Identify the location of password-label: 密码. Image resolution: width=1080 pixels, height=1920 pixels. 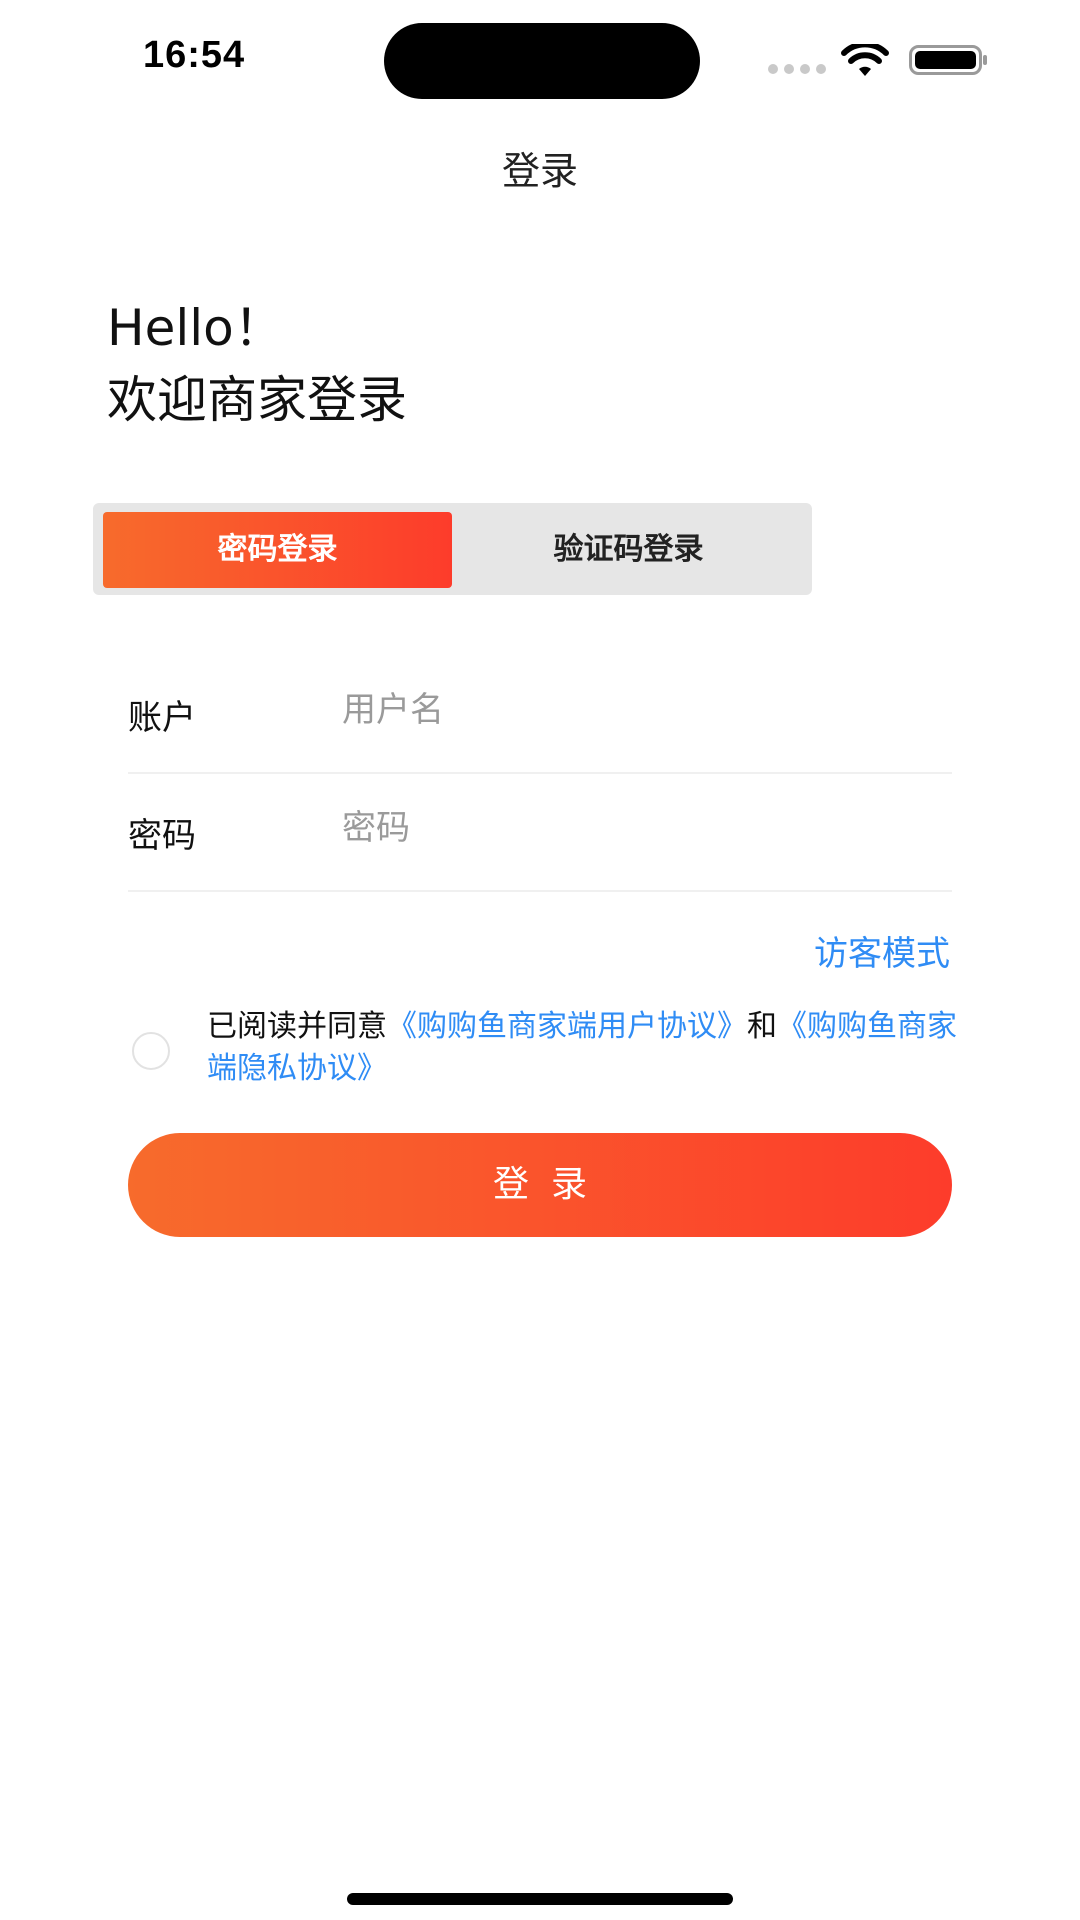
(162, 836).